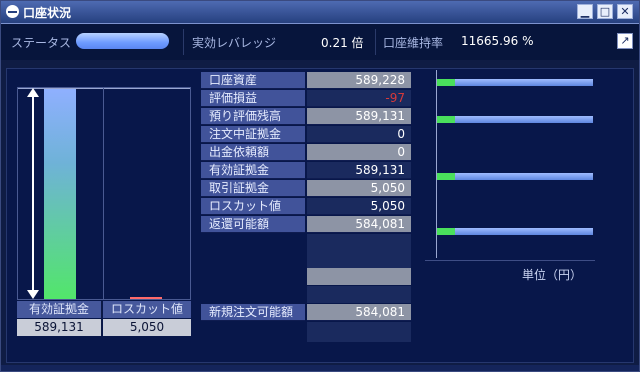 The height and width of the screenshot is (372, 640). What do you see at coordinates (253, 170) in the screenshot?
I see `row-label: 有効証拠金` at bounding box center [253, 170].